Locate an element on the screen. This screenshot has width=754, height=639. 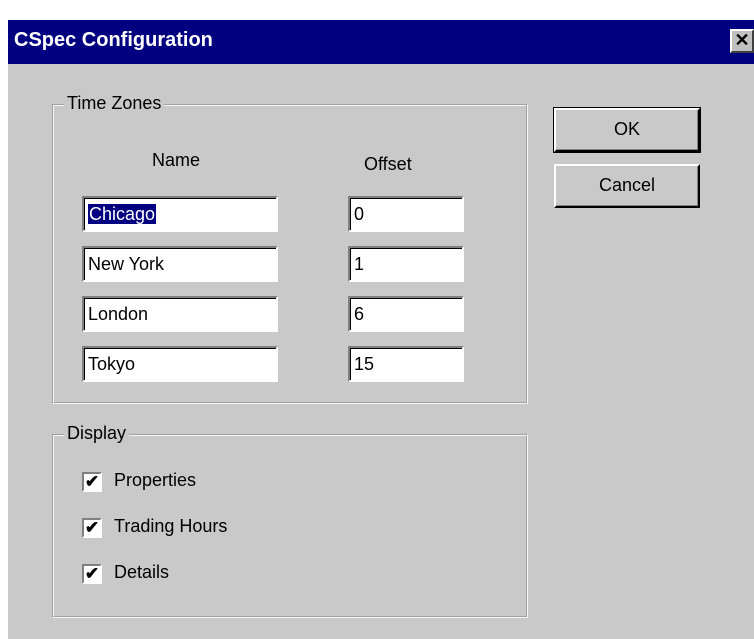
tz-offset-value: 6 is located at coordinates (359, 314).